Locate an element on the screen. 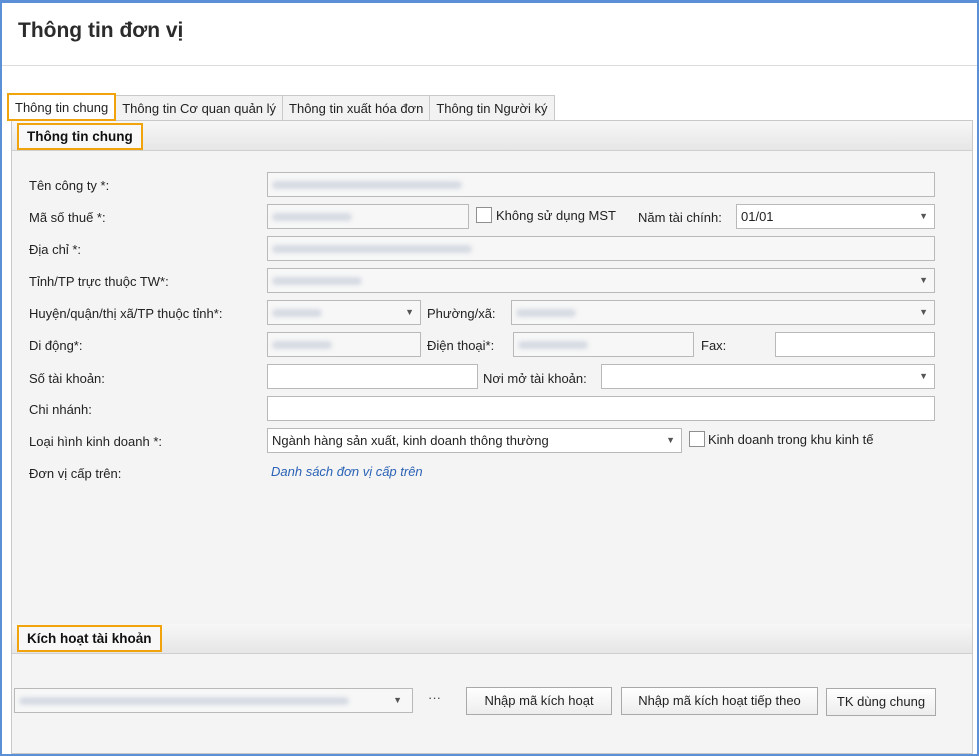 The width and height of the screenshot is (979, 756). company-name-field is located at coordinates (601, 184).